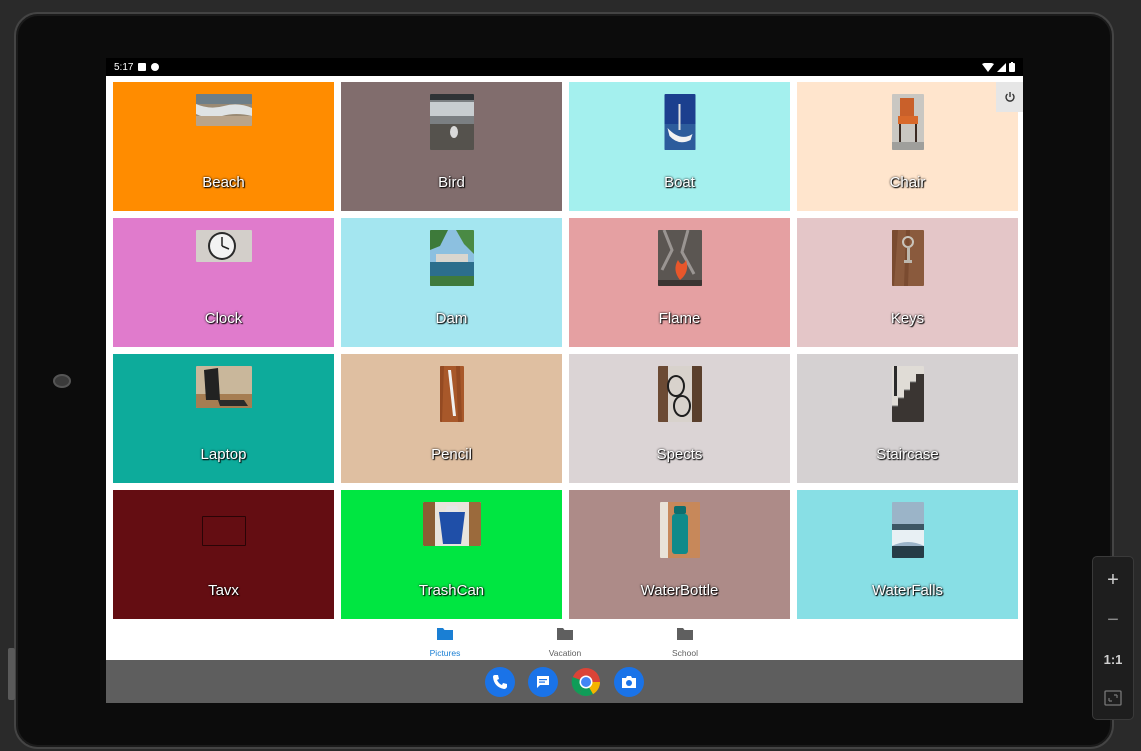  I want to click on tile-label: Laptop, so click(223, 454).